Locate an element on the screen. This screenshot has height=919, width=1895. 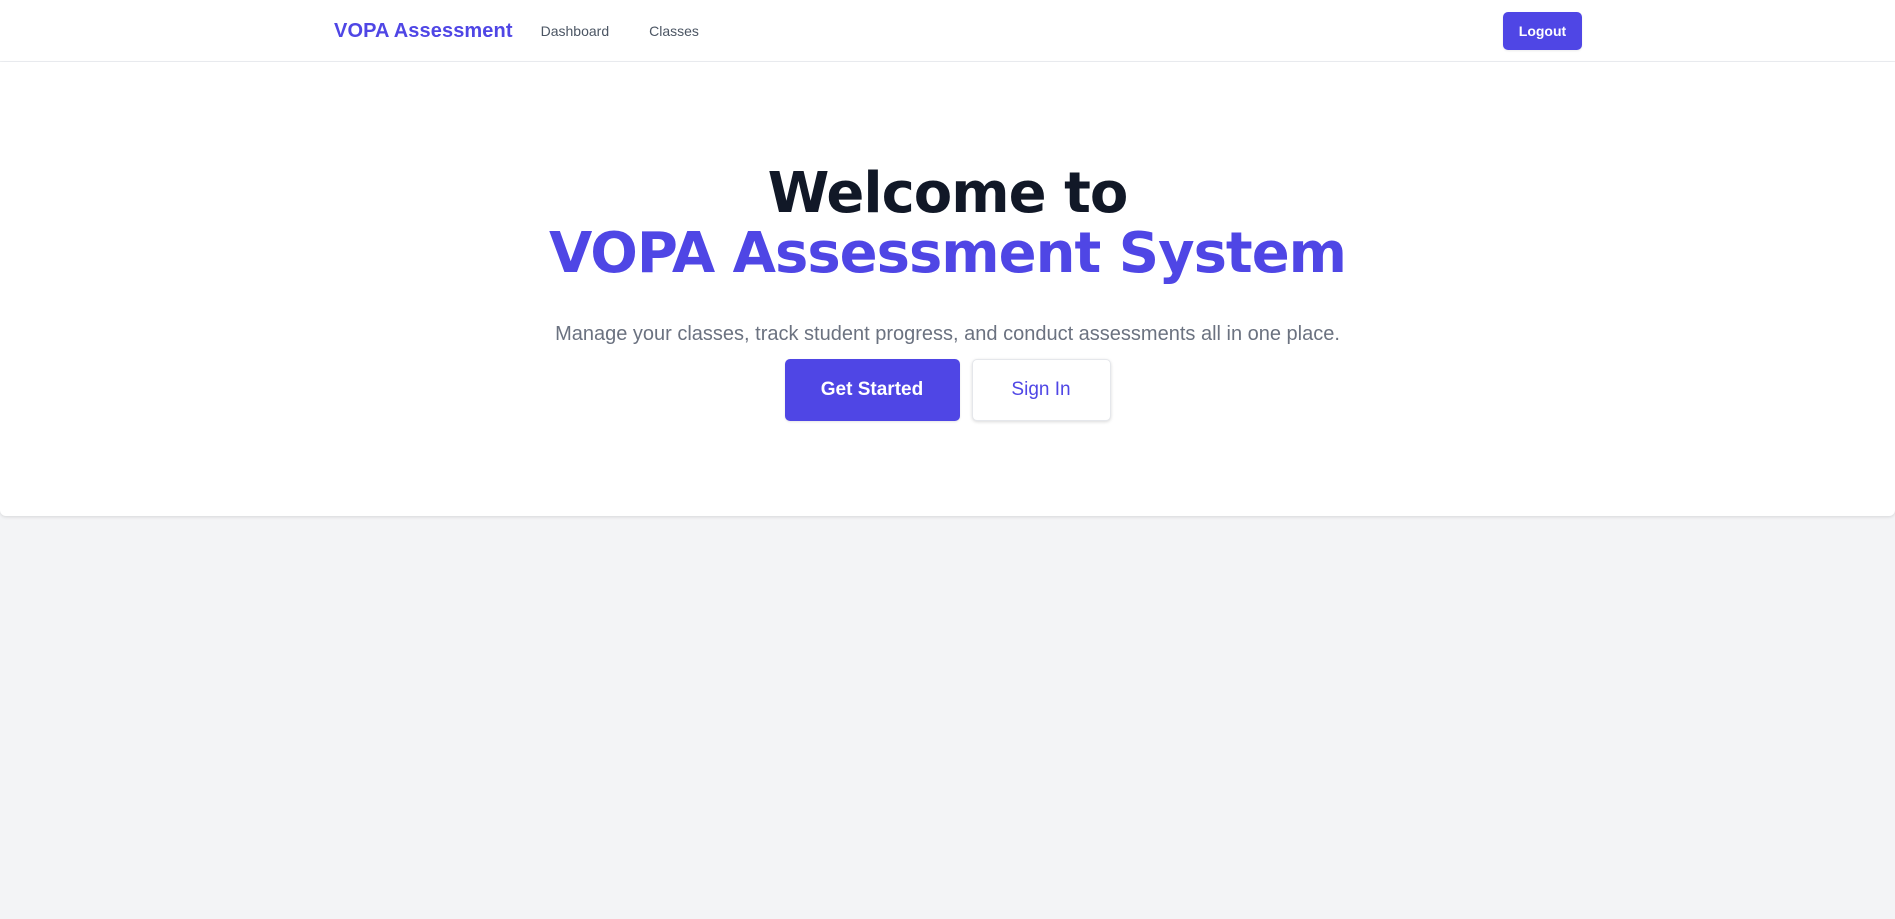
top-navbar: VOPA Assessment Dashboard Classes Logout is located at coordinates (947, 31).